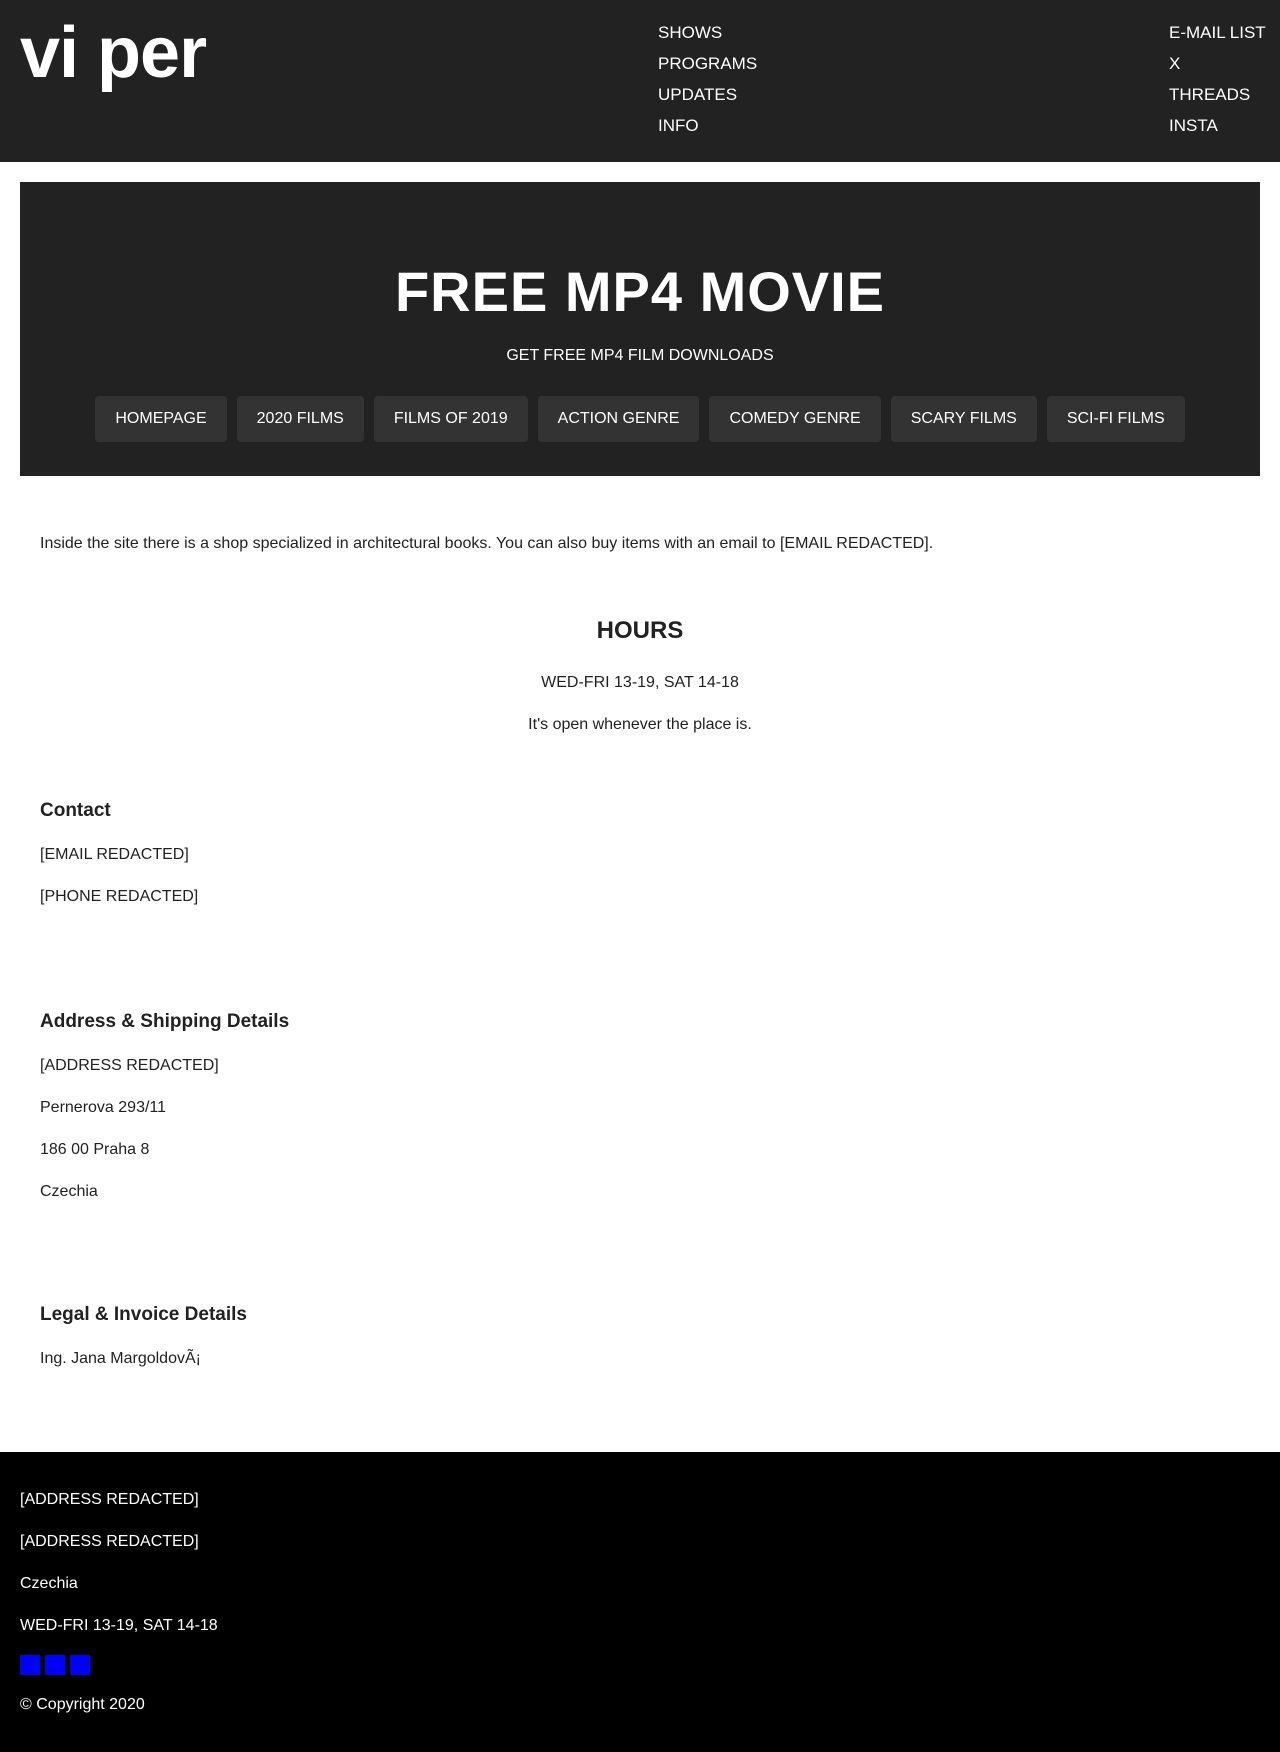  Describe the element at coordinates (119, 1625) in the screenshot. I see `footer-hours: WED-FRI 13-19, SAT 14-18` at that location.